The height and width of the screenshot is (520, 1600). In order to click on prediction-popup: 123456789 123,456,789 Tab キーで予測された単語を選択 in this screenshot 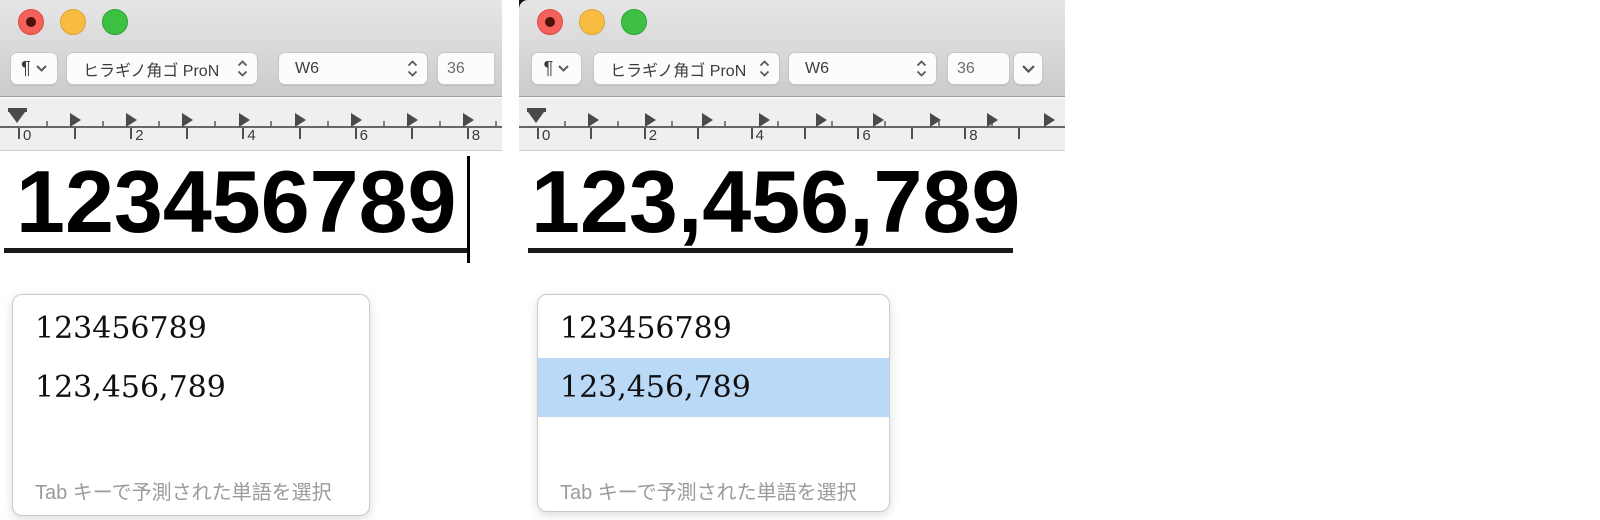, I will do `click(713, 403)`.